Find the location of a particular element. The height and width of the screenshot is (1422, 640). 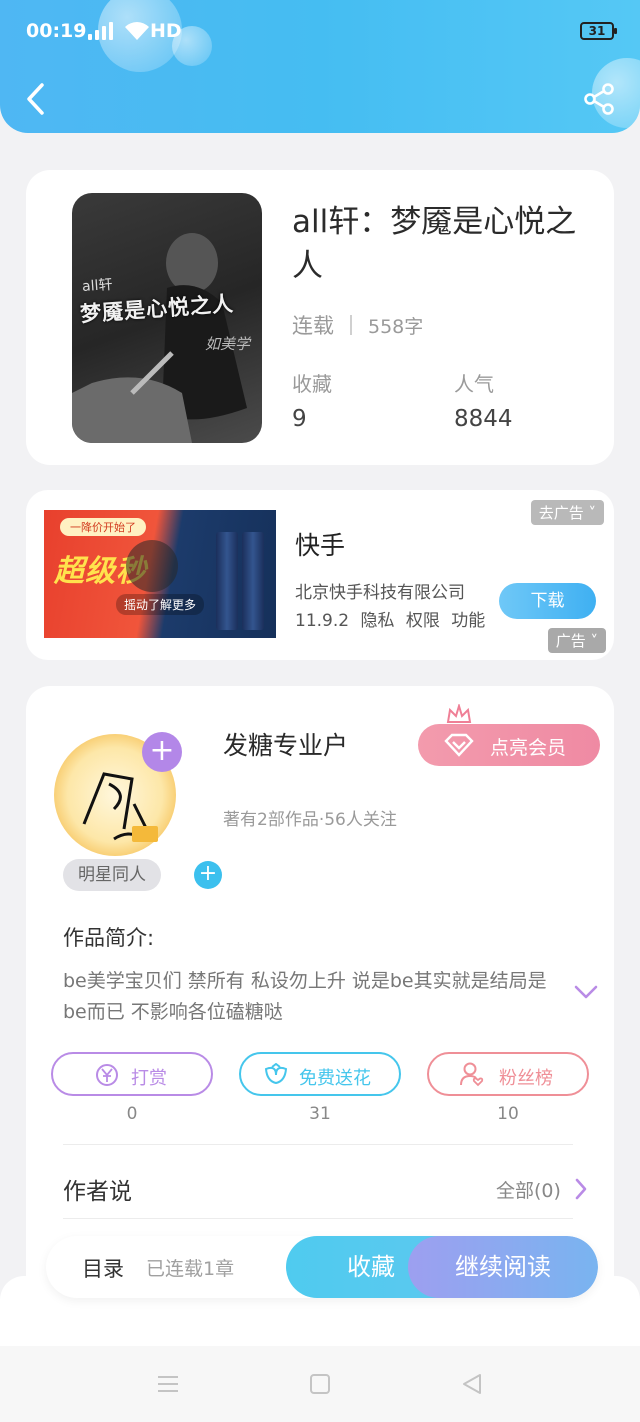

fan-icon is located at coordinates (472, 1074).